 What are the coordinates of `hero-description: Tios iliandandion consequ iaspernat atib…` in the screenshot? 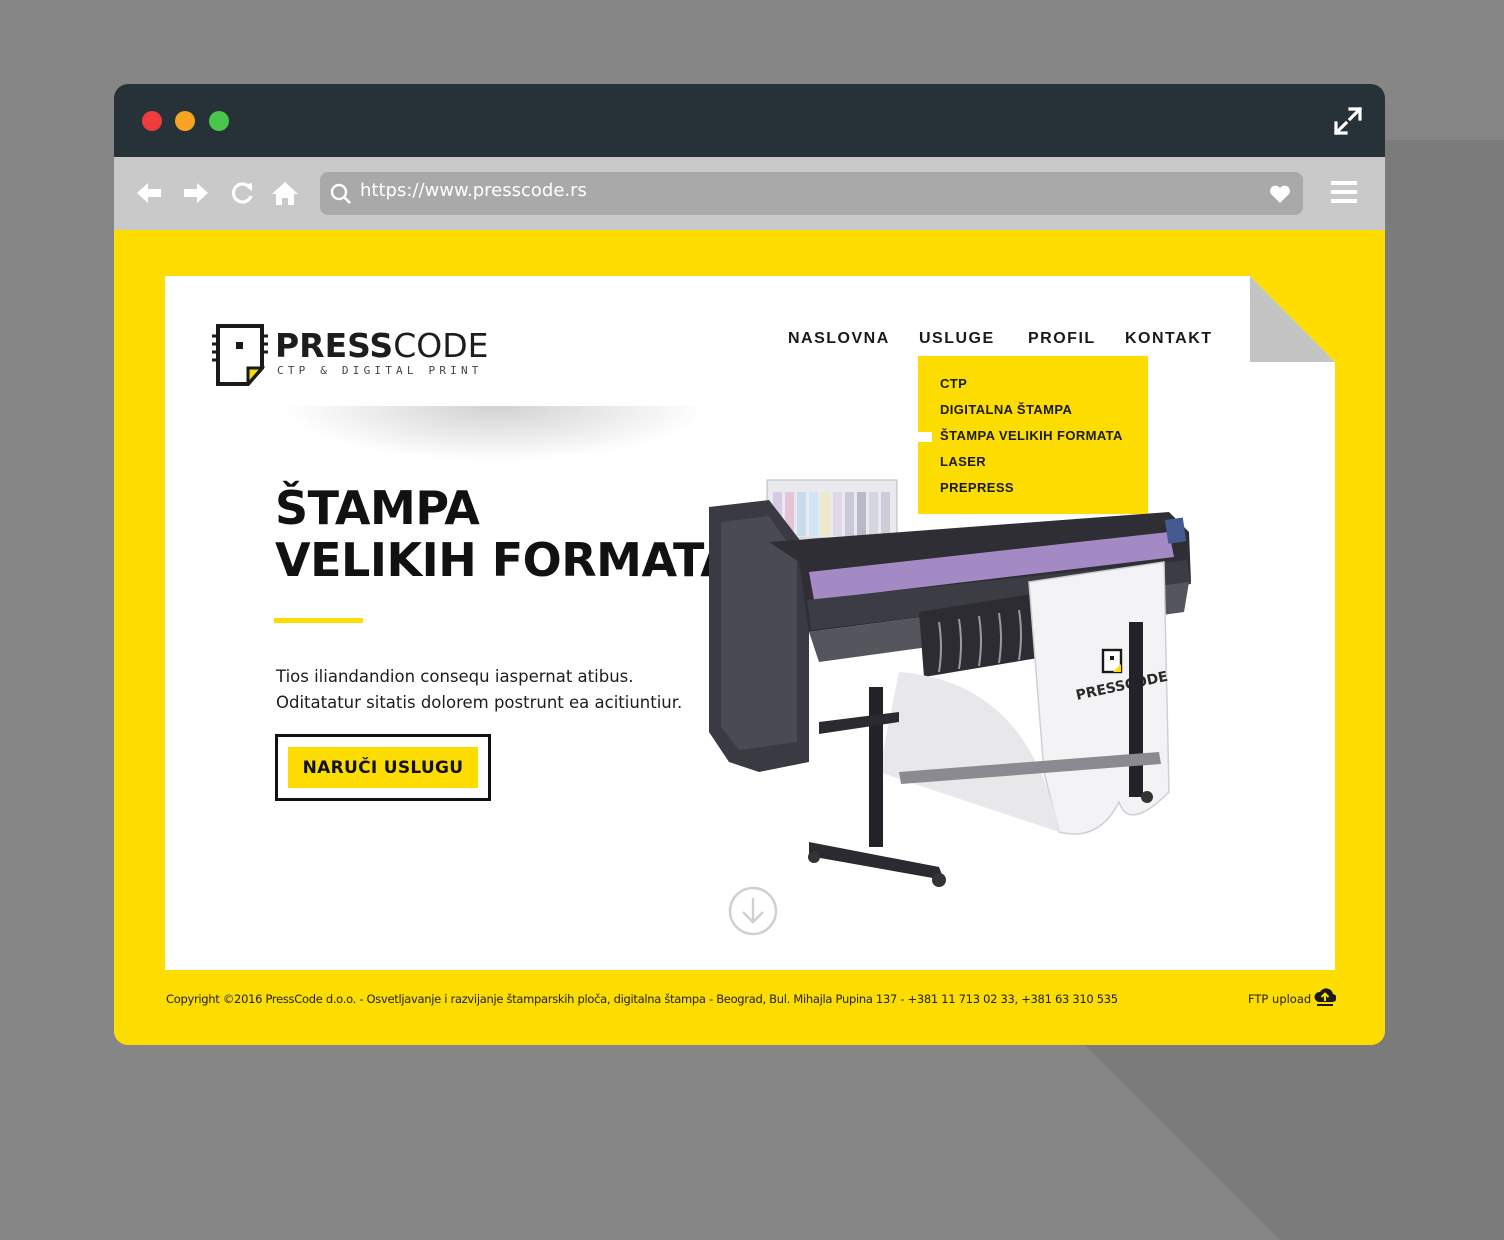 It's located at (479, 690).